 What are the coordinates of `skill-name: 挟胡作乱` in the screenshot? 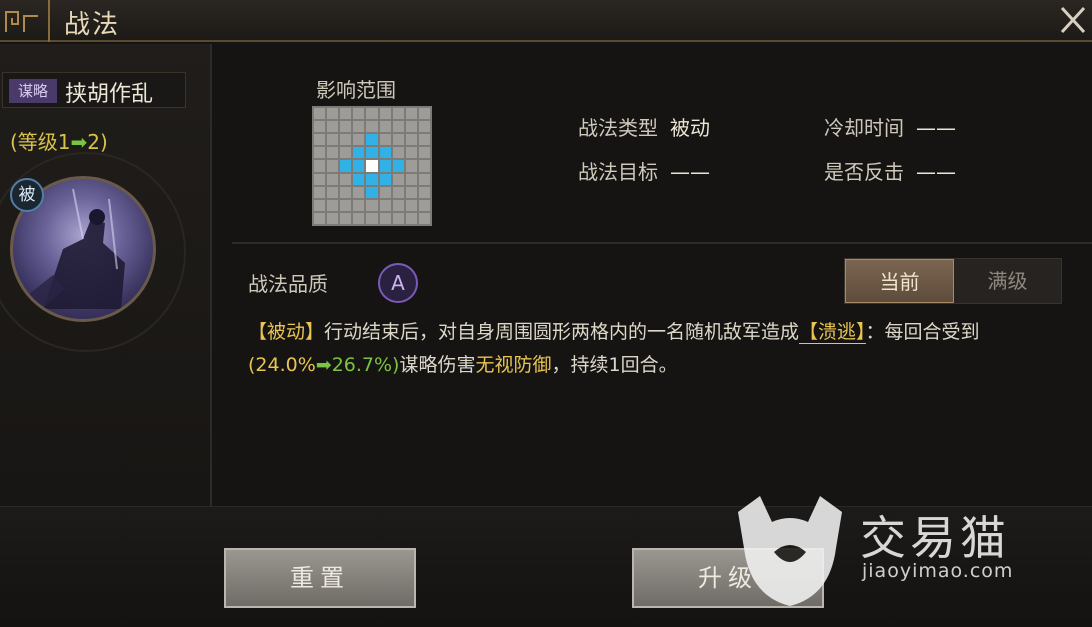 It's located at (109, 94).